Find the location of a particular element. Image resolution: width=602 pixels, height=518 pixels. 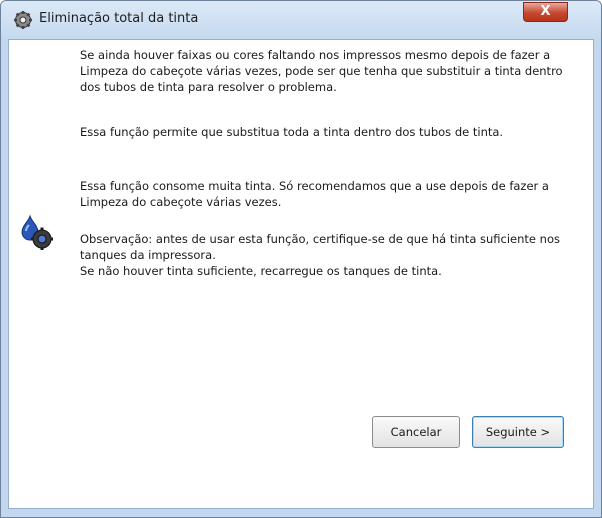

window-title: Eliminação total da tinta is located at coordinates (119, 18).